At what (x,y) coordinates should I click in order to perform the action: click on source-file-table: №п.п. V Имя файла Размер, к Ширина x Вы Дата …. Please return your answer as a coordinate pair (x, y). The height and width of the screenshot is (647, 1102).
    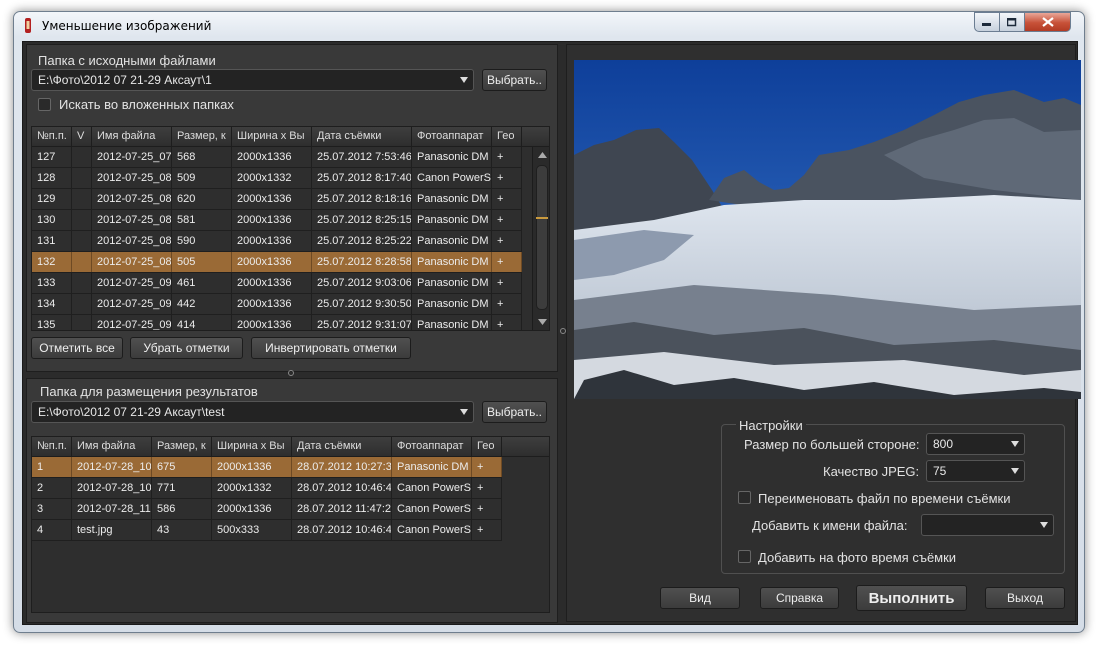
    Looking at the image, I should click on (290, 228).